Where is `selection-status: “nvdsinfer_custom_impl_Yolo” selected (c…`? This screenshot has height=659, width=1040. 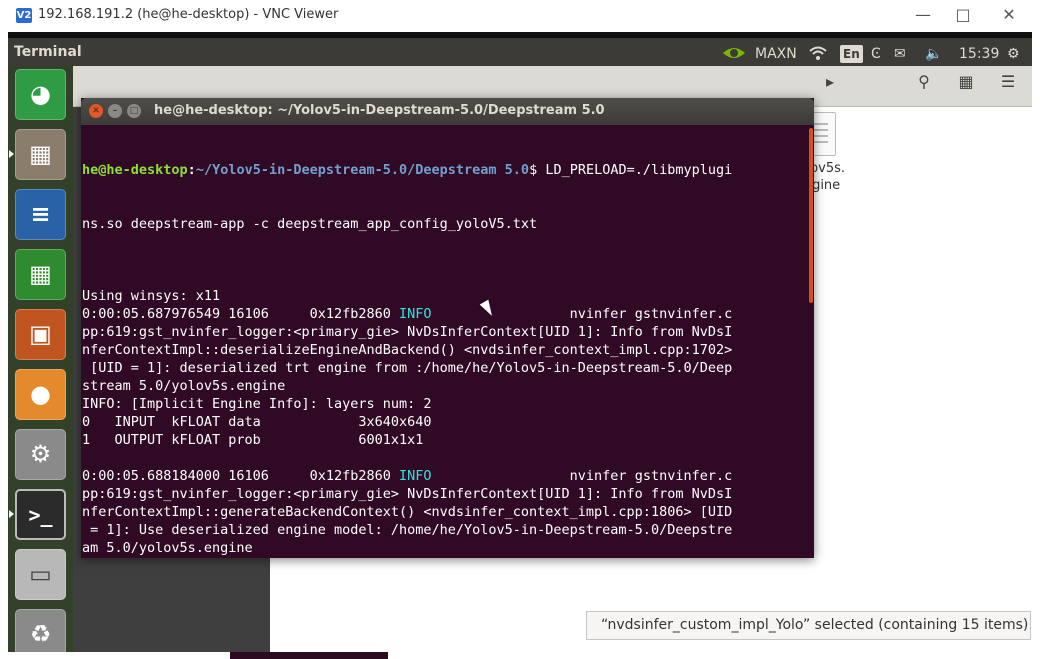
selection-status: “nvdsinfer_custom_impl_Yolo” selected (c… is located at coordinates (808, 625).